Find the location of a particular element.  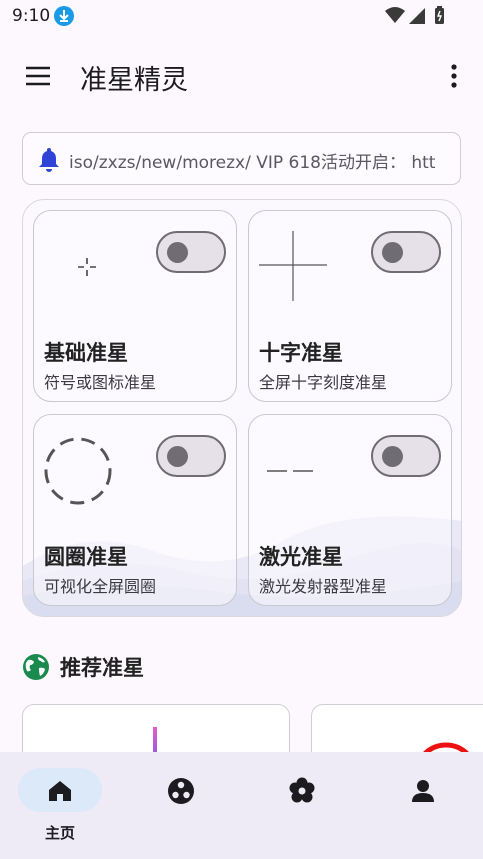

download-notification-icon is located at coordinates (64, 16).